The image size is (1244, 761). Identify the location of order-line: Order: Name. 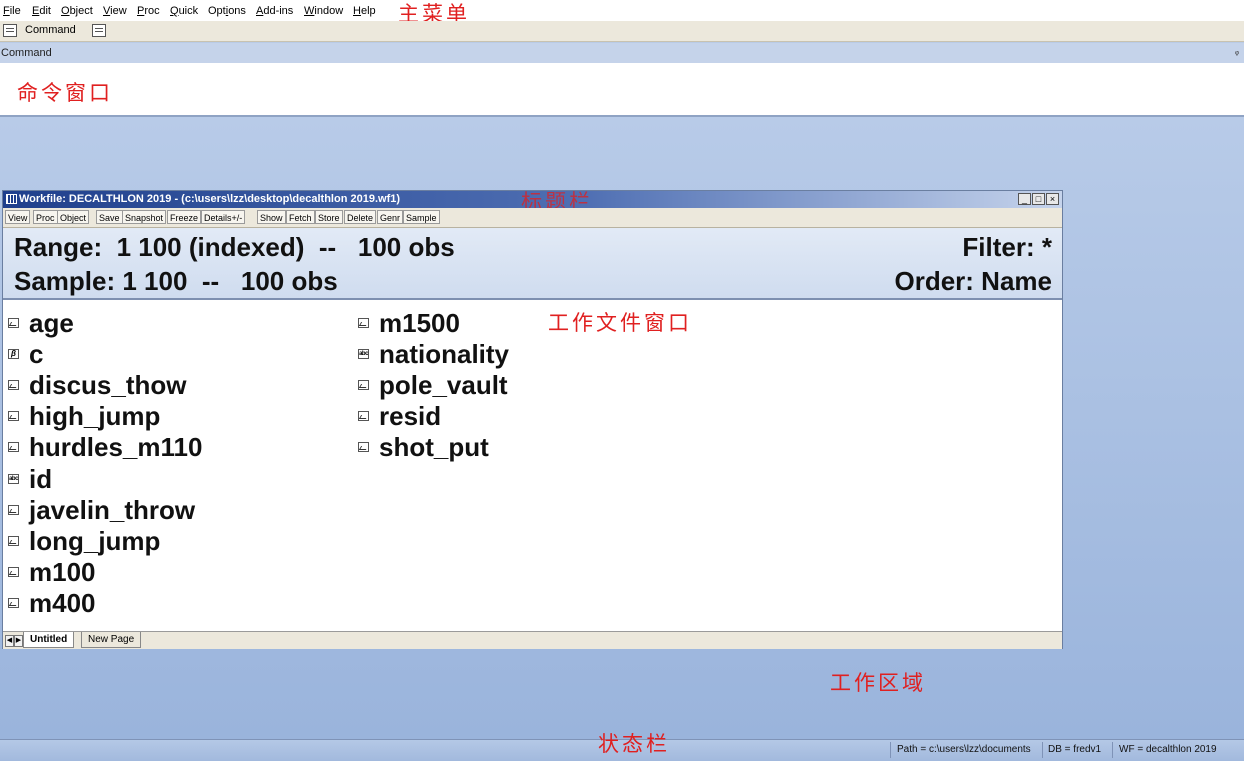
(974, 281).